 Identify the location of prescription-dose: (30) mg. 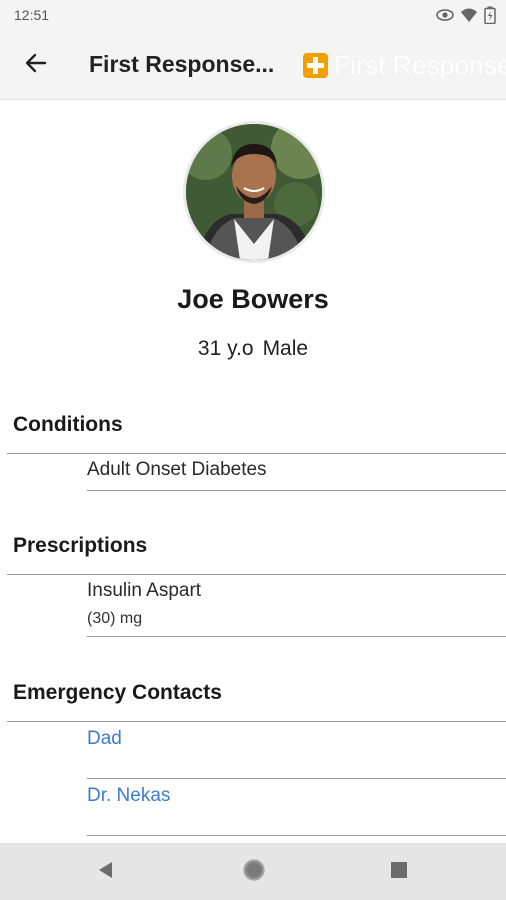
(115, 618).